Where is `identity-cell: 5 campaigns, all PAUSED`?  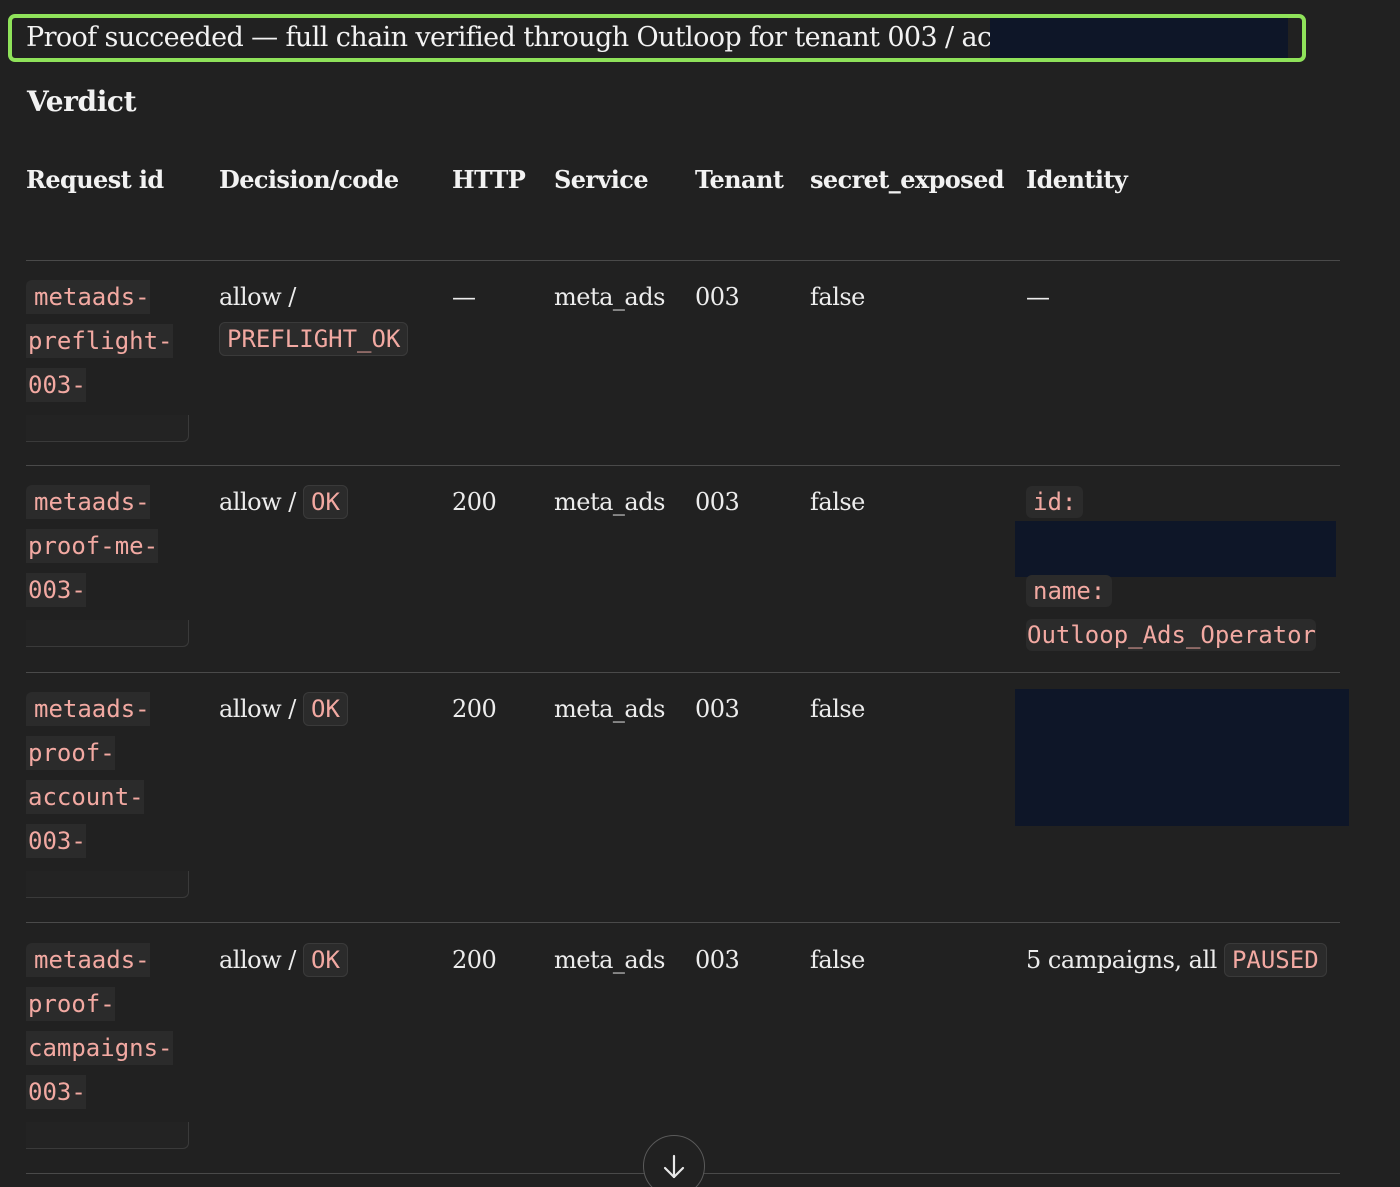
identity-cell: 5 campaigns, all PAUSED is located at coordinates (1176, 960).